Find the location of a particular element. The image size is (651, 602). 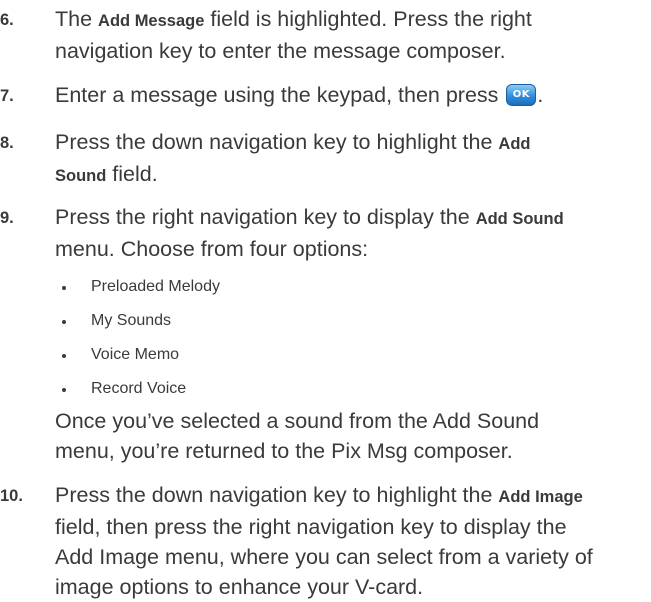

ok-key-label: OK is located at coordinates (521, 94).